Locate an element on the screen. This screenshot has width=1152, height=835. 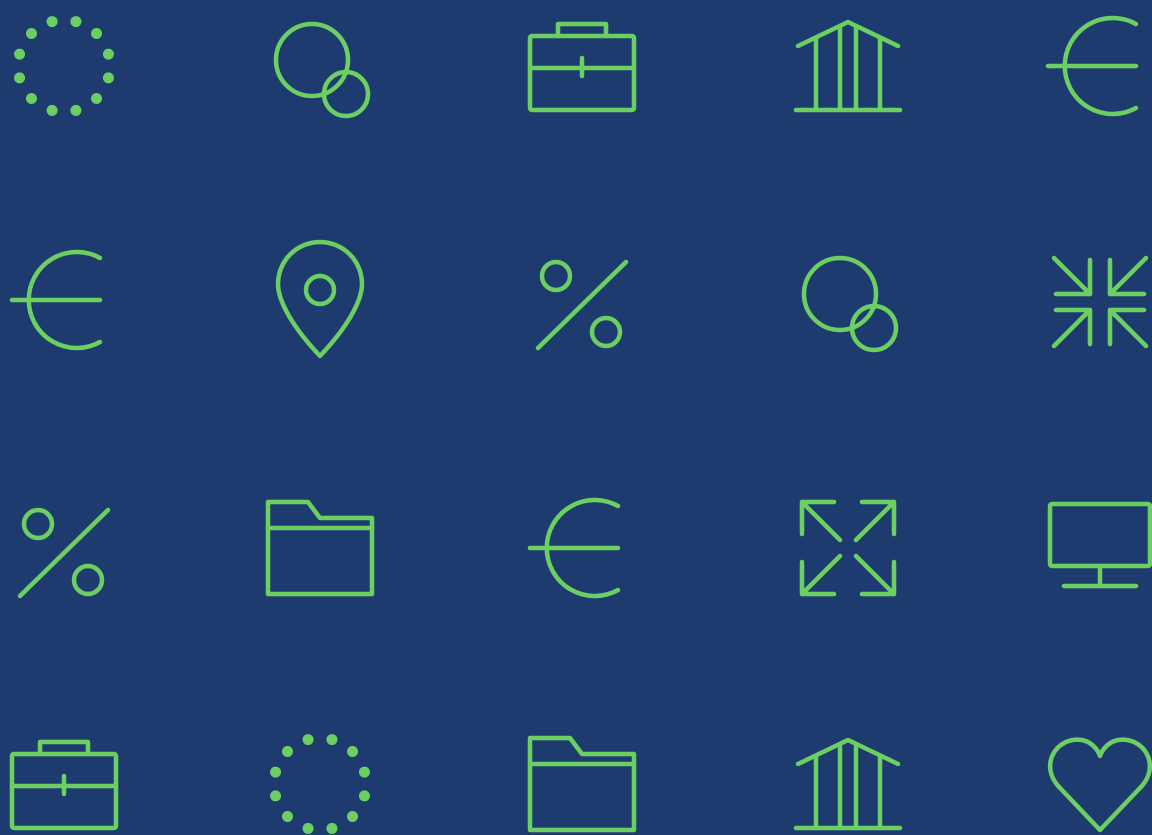
heart-icon is located at coordinates (1099, 785).